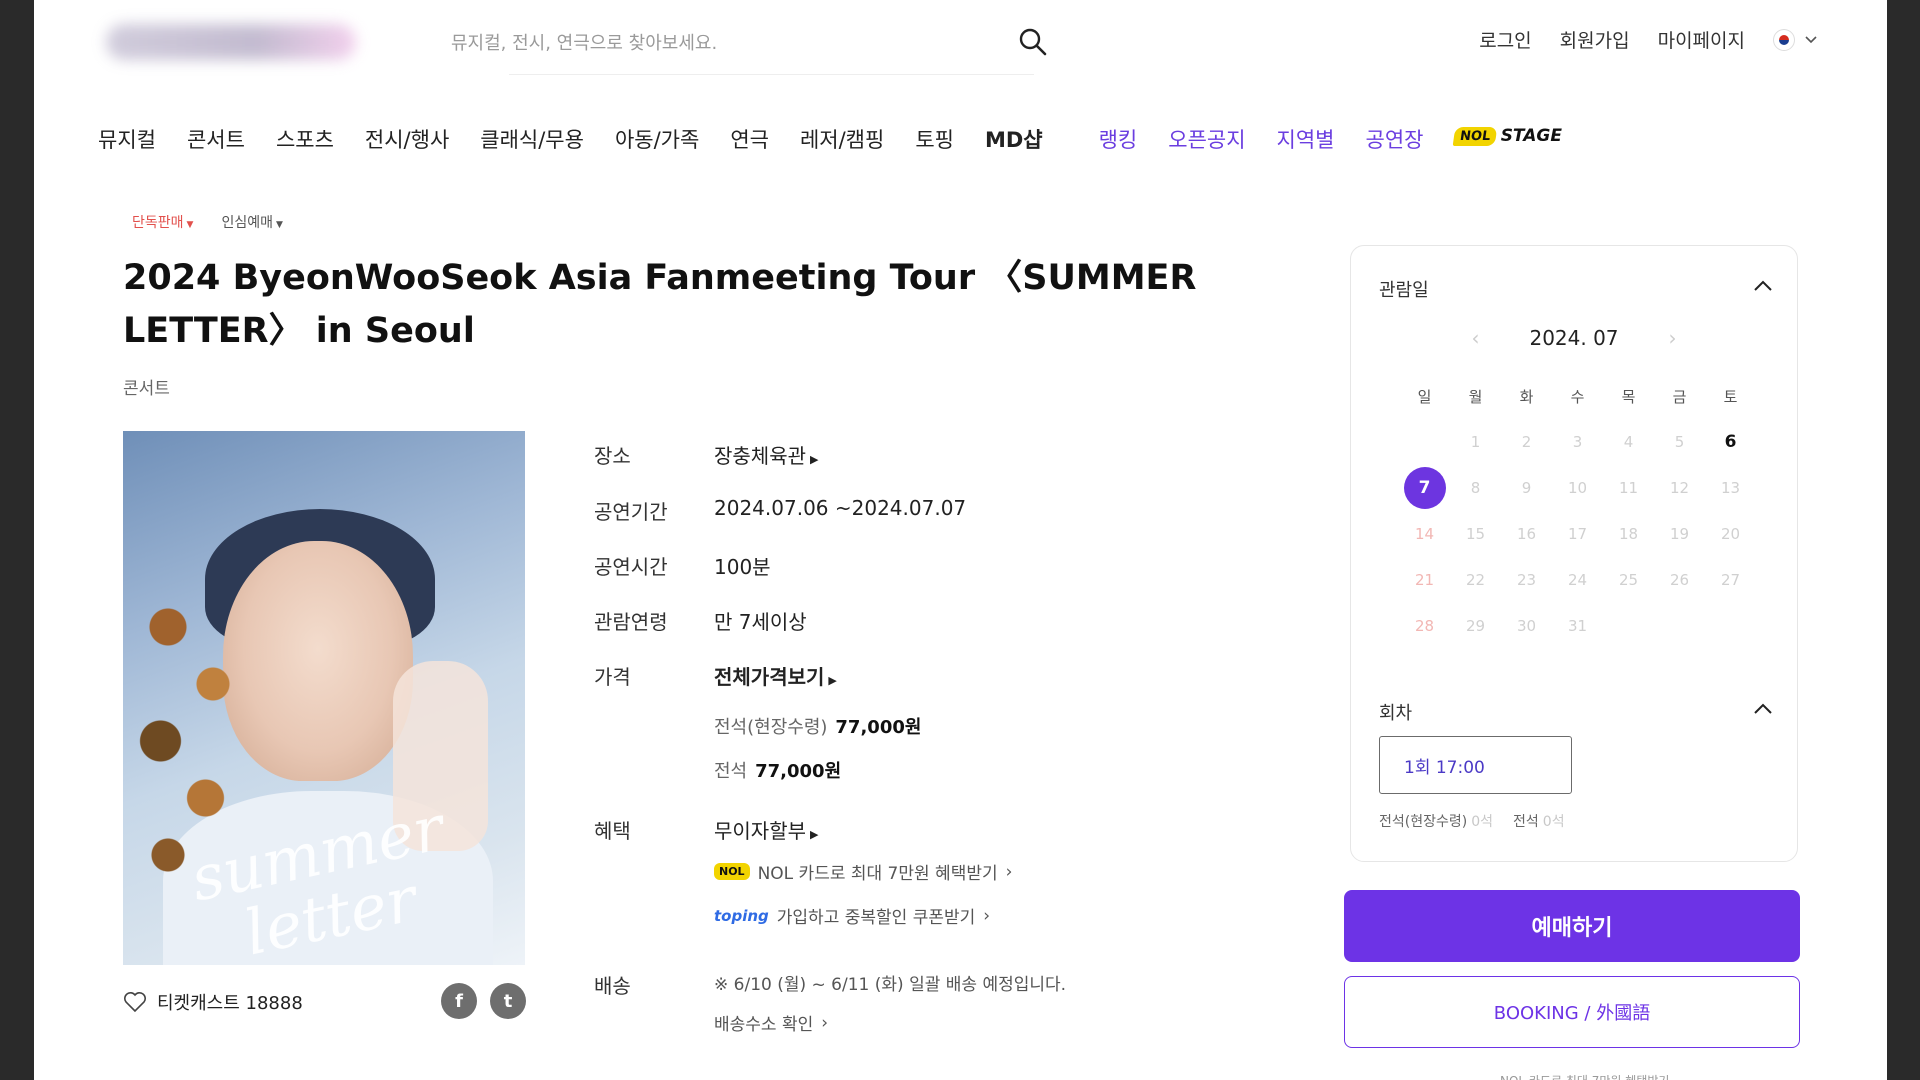 The image size is (1920, 1080). What do you see at coordinates (1475, 338) in the screenshot?
I see `prev-month-icon: ‹` at bounding box center [1475, 338].